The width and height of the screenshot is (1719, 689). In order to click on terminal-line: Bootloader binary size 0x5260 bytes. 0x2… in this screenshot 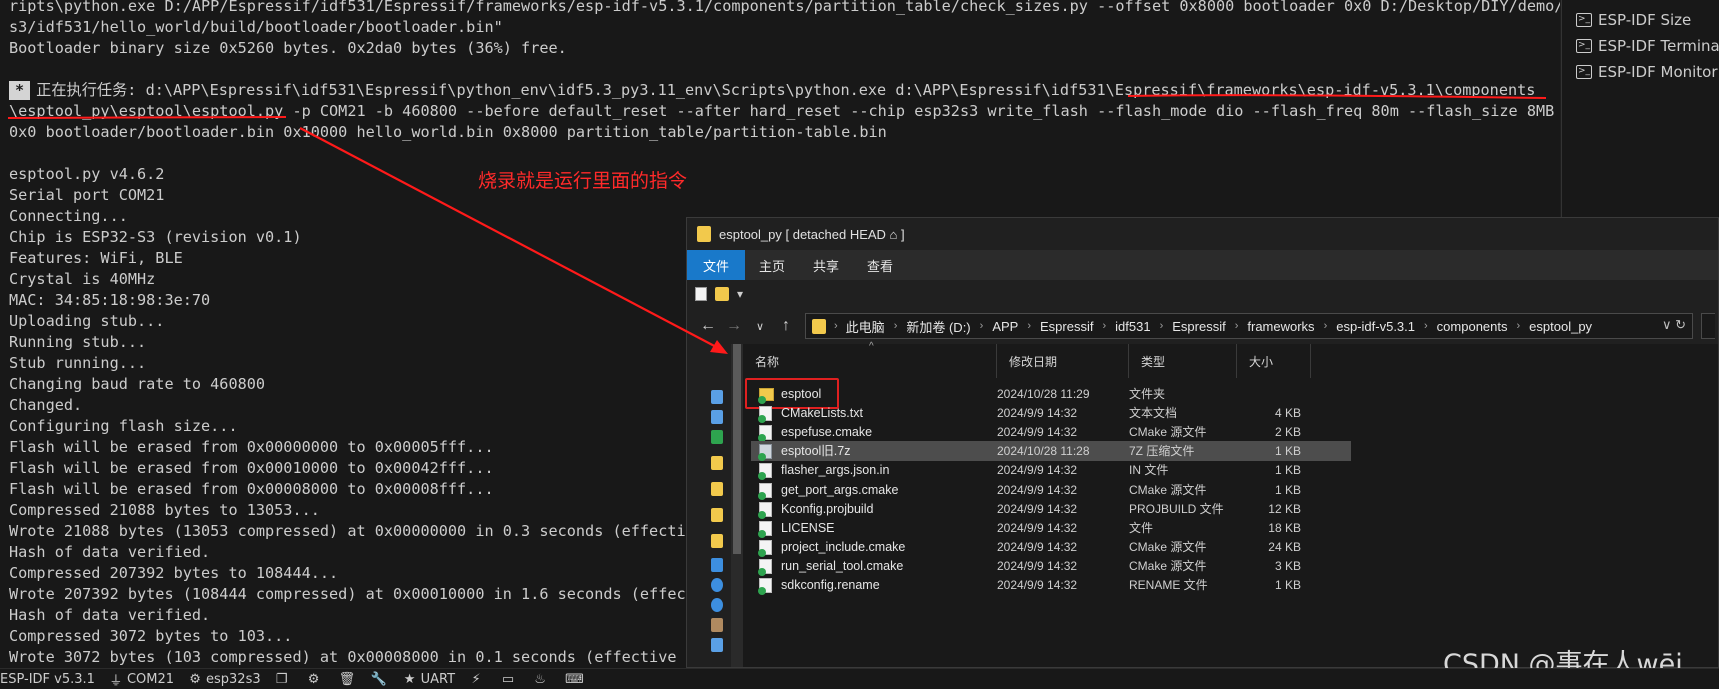, I will do `click(288, 48)`.